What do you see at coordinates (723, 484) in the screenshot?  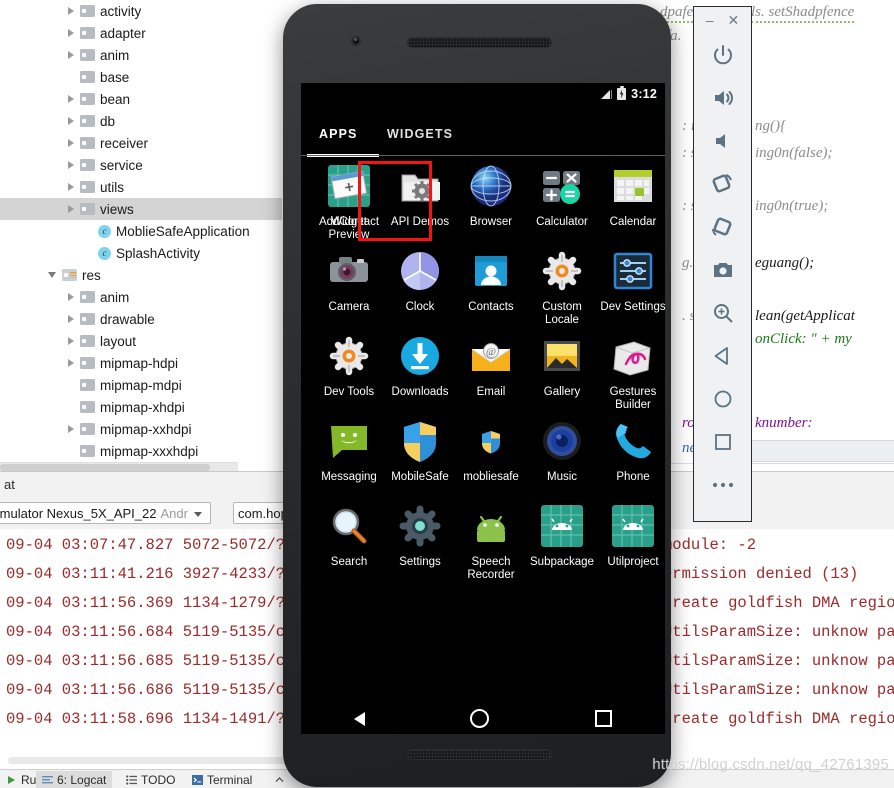 I see `emulator-more-button` at bounding box center [723, 484].